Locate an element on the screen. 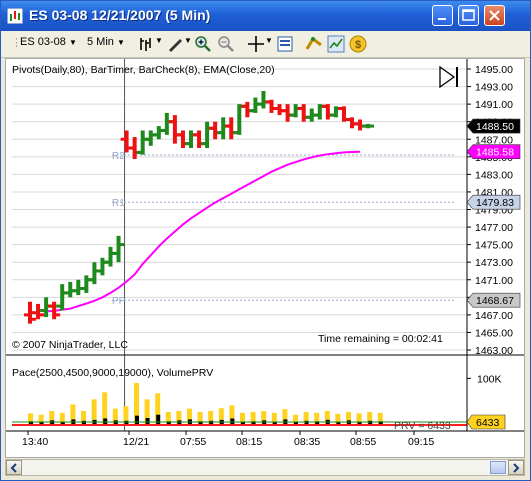  scroll-right-button is located at coordinates (516, 467).